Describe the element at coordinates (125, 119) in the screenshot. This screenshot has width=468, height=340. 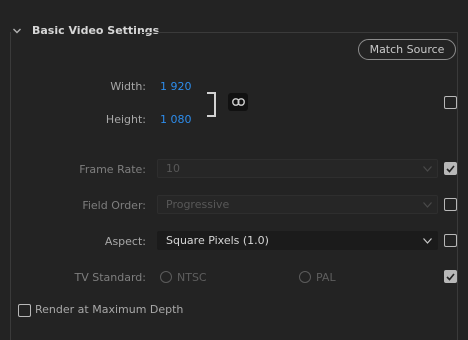
I see `height-label: Height:` at that location.